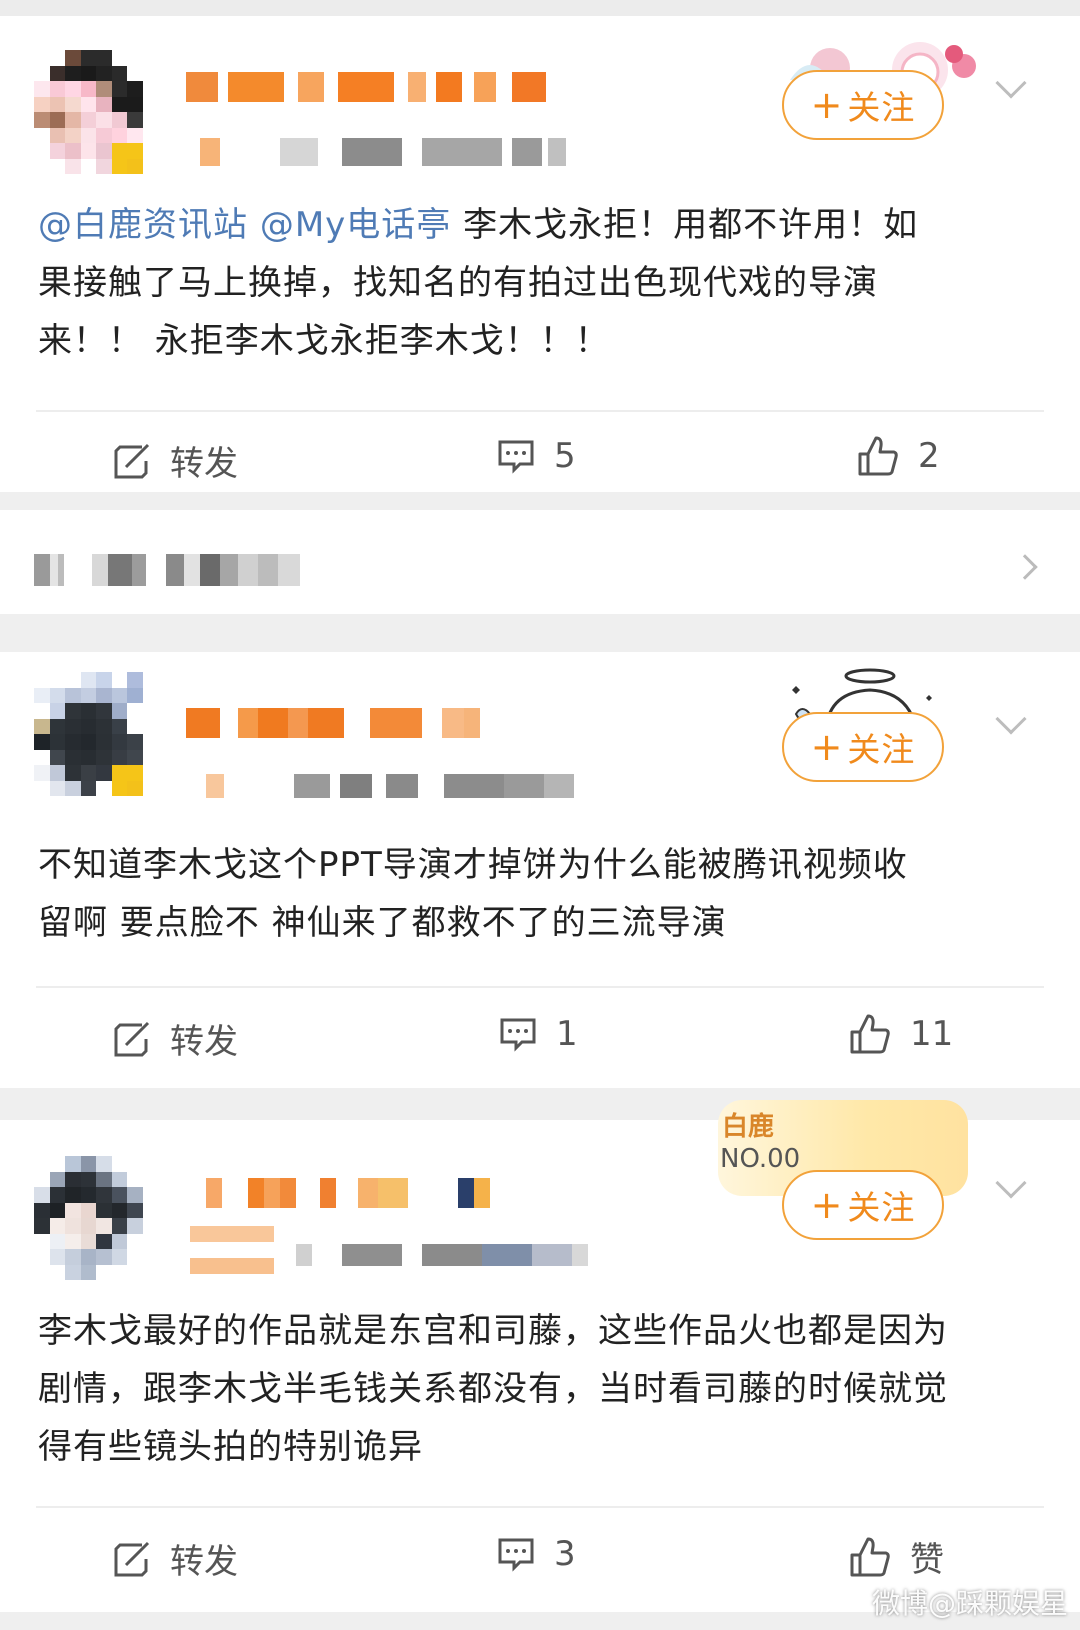 This screenshot has height=1630, width=1080. I want to click on like-count: 11, so click(932, 1034).